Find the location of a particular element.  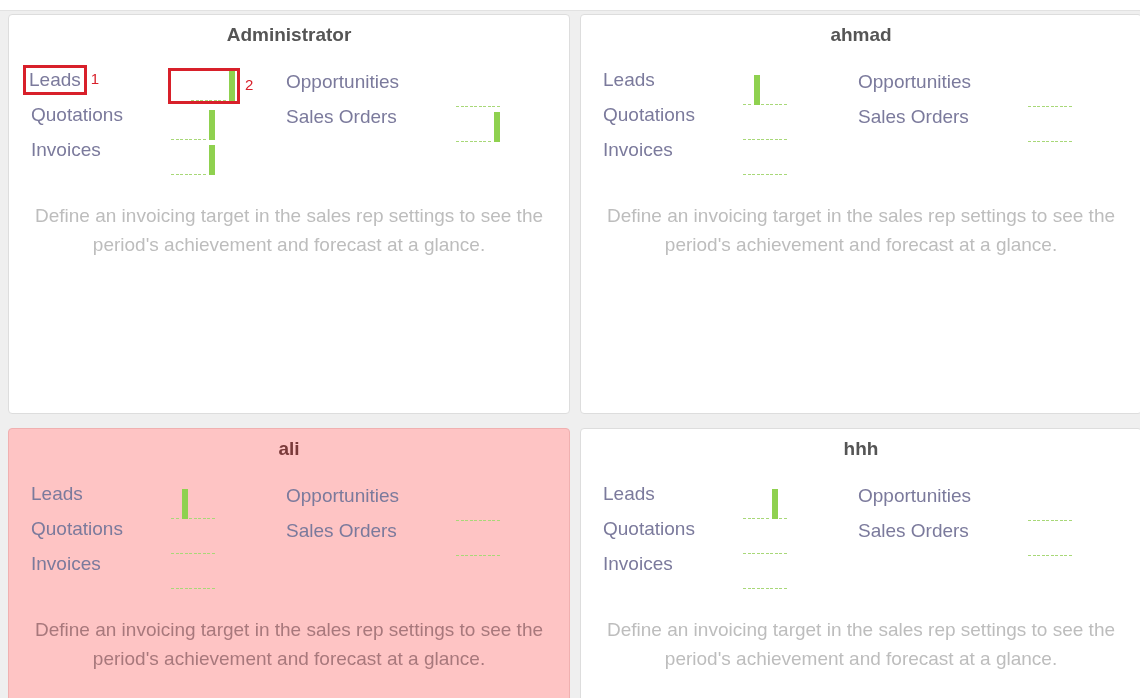

card-title: ali is located at coordinates (289, 449).